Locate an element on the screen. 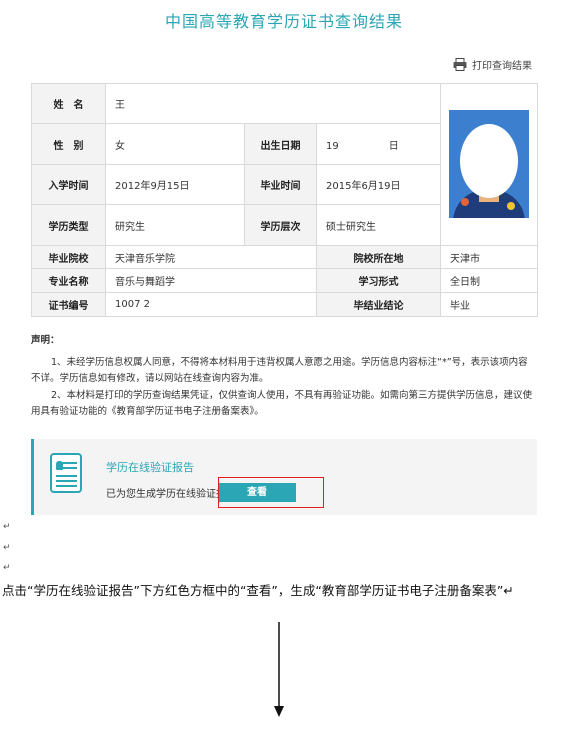 This screenshot has height=734, width=568. edu-type-value: 研究生 is located at coordinates (175, 225).